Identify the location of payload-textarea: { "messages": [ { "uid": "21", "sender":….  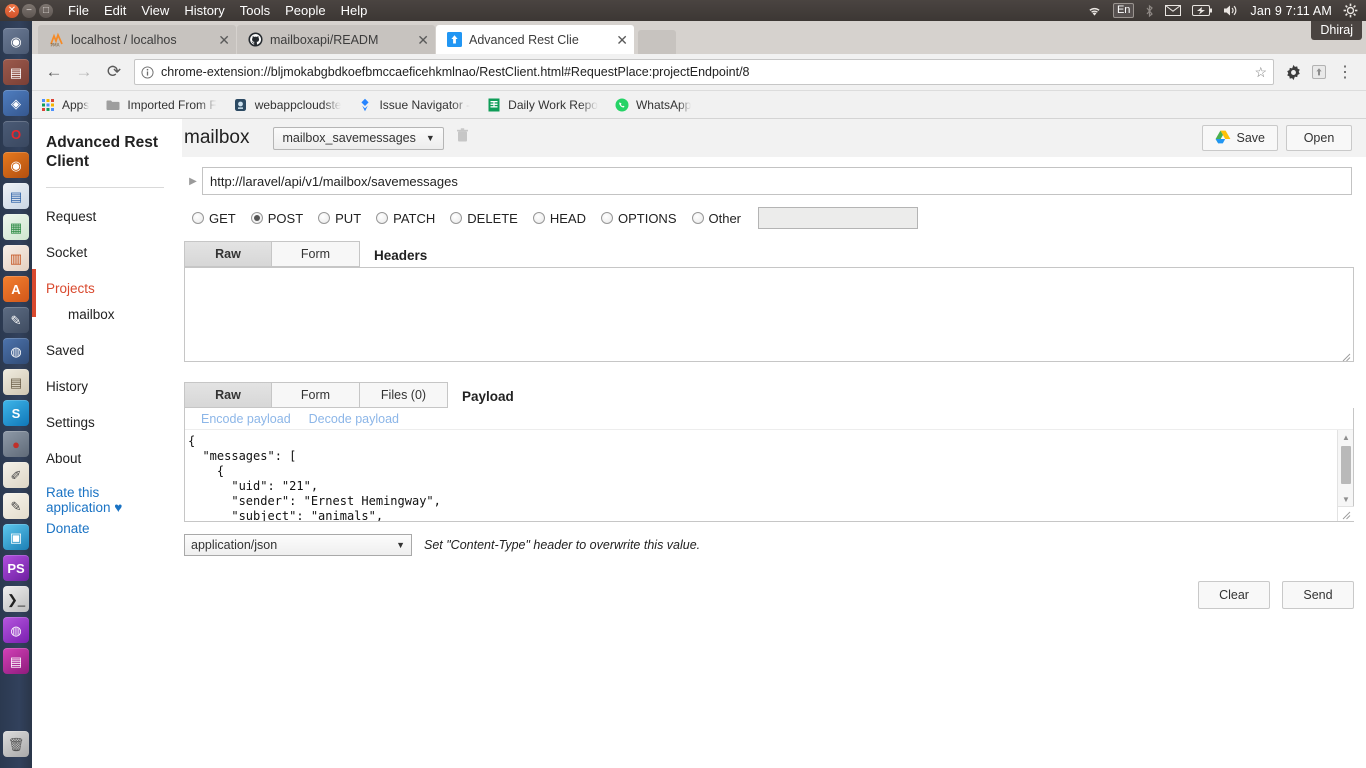
(761, 475).